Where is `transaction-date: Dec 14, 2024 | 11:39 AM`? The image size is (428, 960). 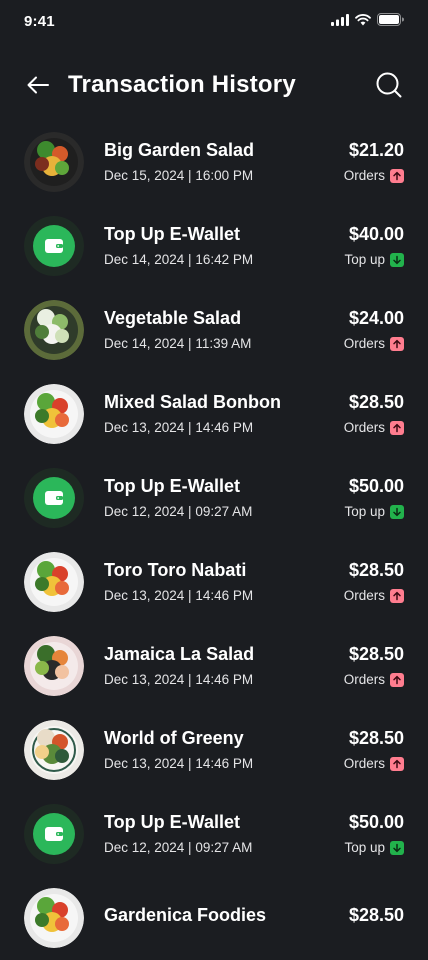
transaction-date: Dec 14, 2024 | 11:39 AM is located at coordinates (178, 343).